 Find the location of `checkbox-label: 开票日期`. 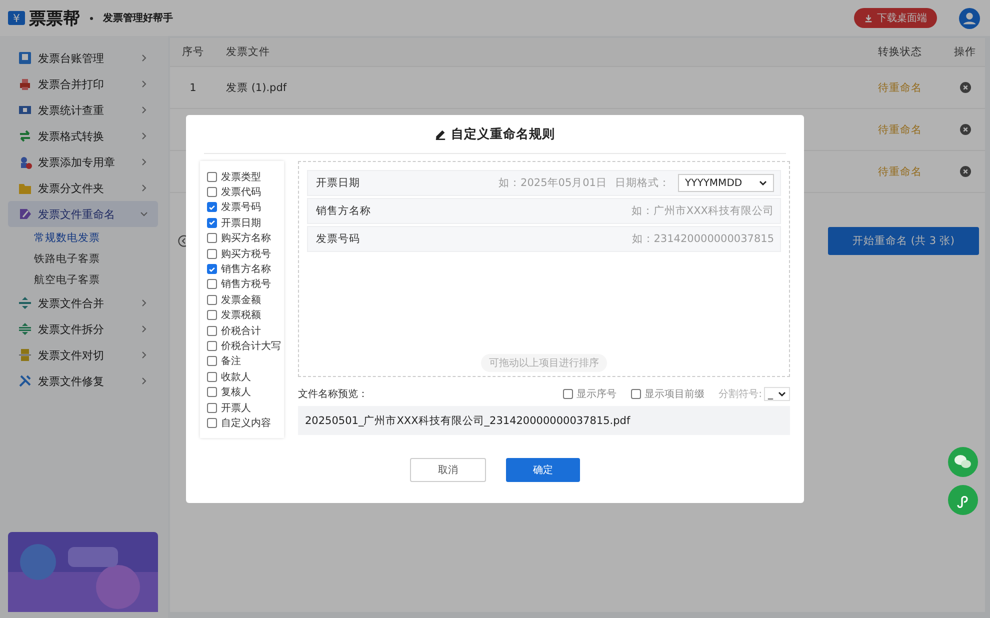

checkbox-label: 开票日期 is located at coordinates (241, 223).